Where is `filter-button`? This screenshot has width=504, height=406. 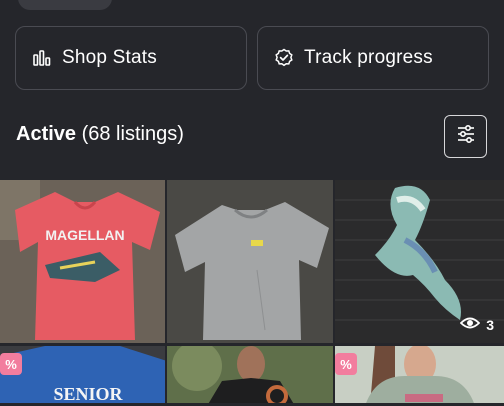 filter-button is located at coordinates (465, 136).